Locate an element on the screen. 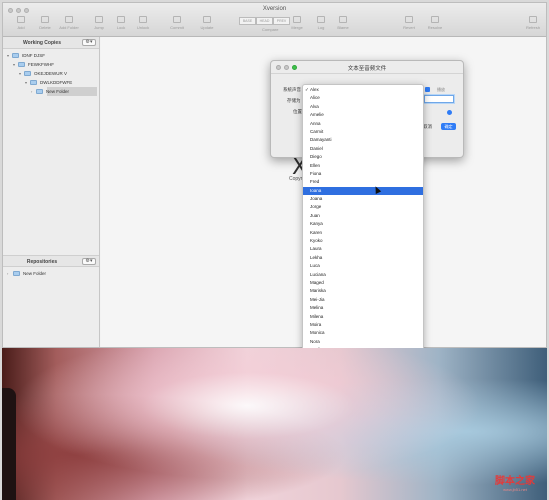 The image size is (549, 500). tree-item: ▾ DWLKDDFWFE is located at coordinates (51, 82).